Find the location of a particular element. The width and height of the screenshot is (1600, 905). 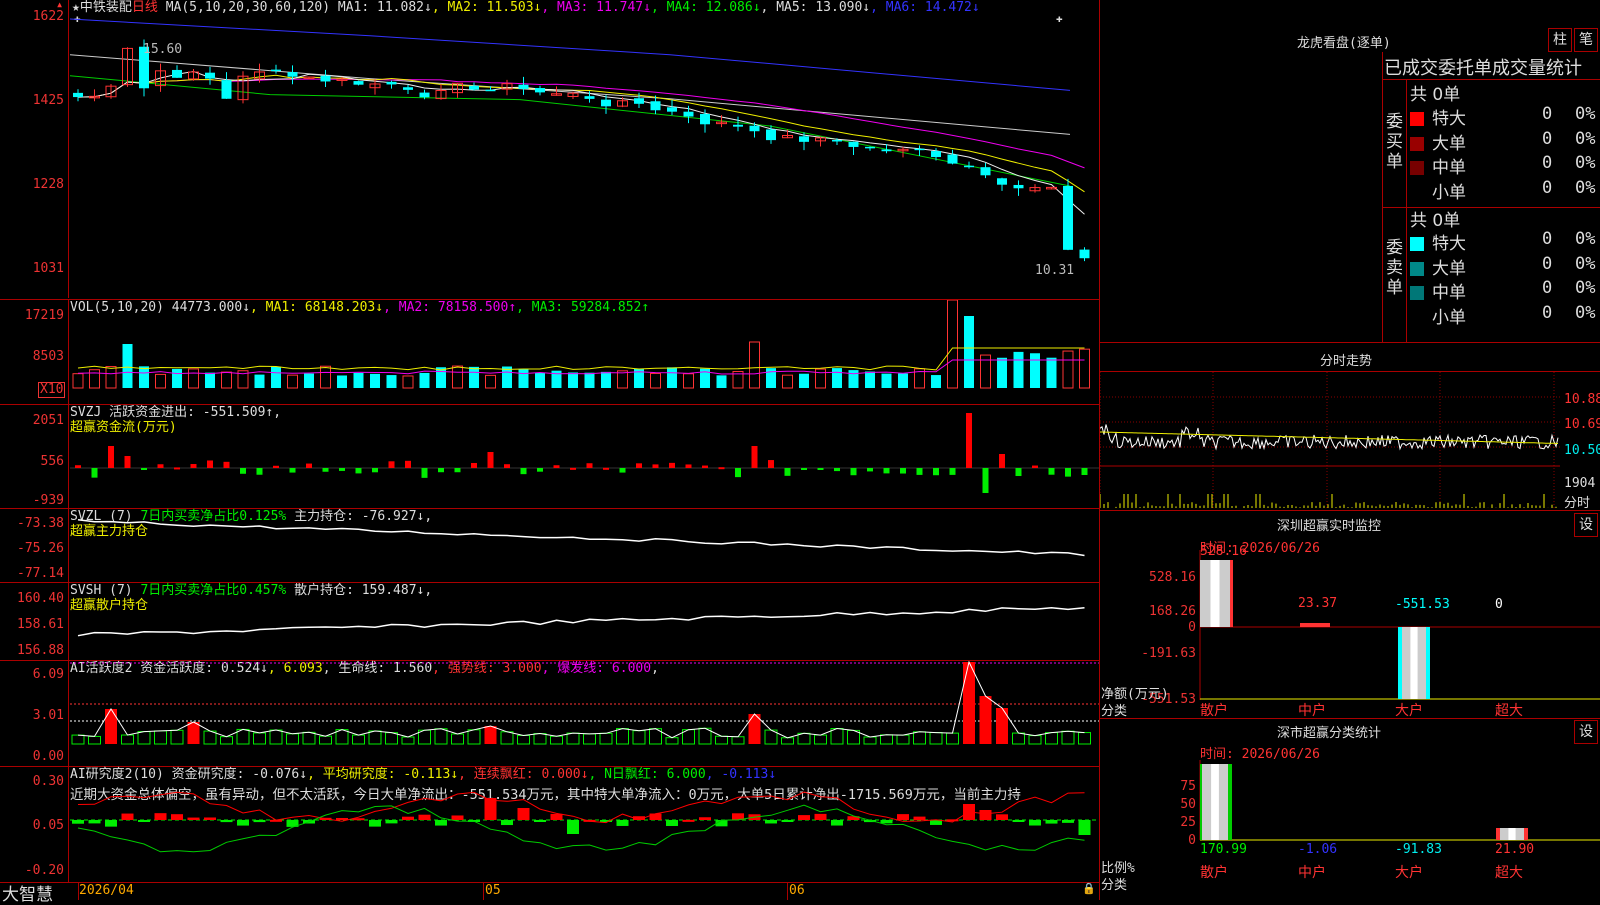

sz-monitor-value: 528.16 is located at coordinates (1223, 551).